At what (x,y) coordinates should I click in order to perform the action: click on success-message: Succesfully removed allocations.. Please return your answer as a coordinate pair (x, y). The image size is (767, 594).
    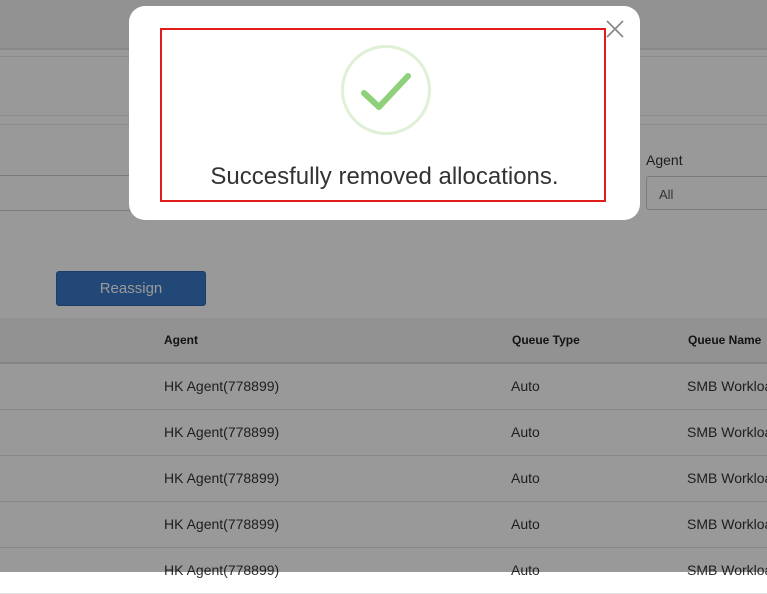
    Looking at the image, I should click on (384, 176).